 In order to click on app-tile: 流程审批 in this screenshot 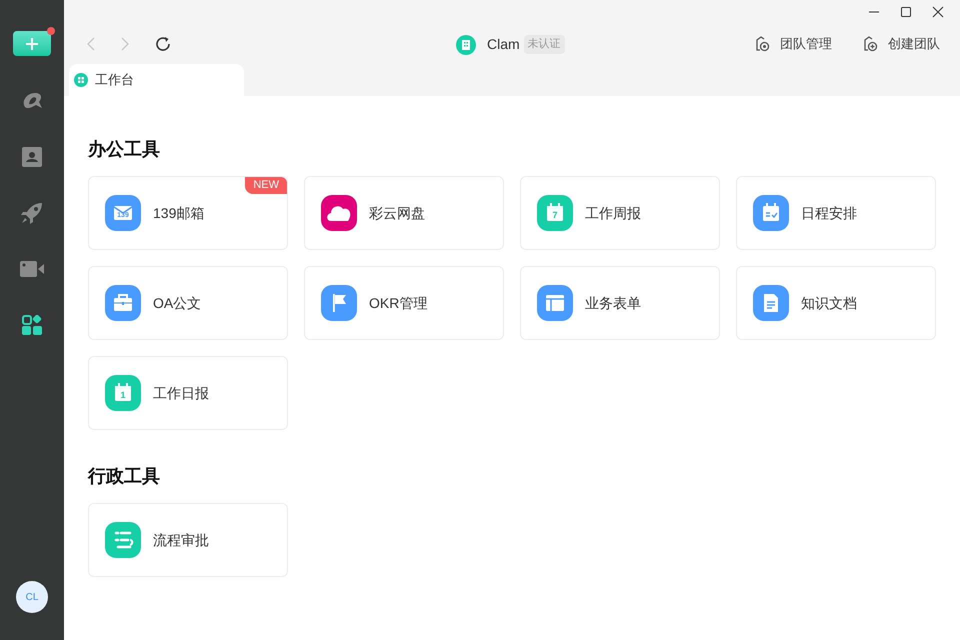, I will do `click(188, 540)`.